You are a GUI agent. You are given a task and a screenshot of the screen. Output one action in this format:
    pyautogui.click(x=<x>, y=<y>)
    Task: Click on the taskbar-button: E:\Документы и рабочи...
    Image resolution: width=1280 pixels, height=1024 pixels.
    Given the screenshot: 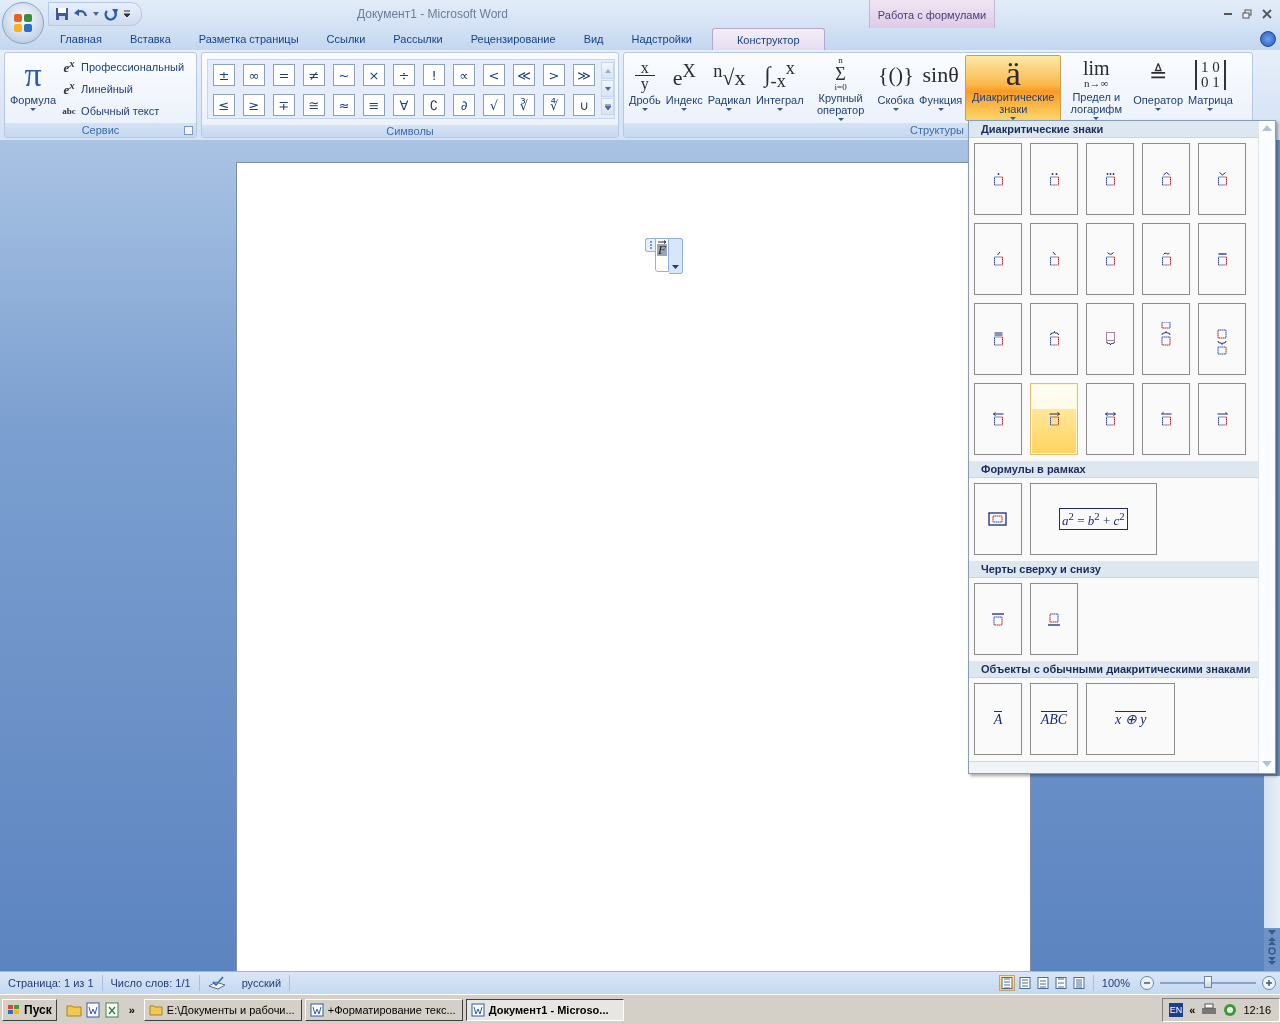 What is the action you would take?
    pyautogui.click(x=222, y=1009)
    